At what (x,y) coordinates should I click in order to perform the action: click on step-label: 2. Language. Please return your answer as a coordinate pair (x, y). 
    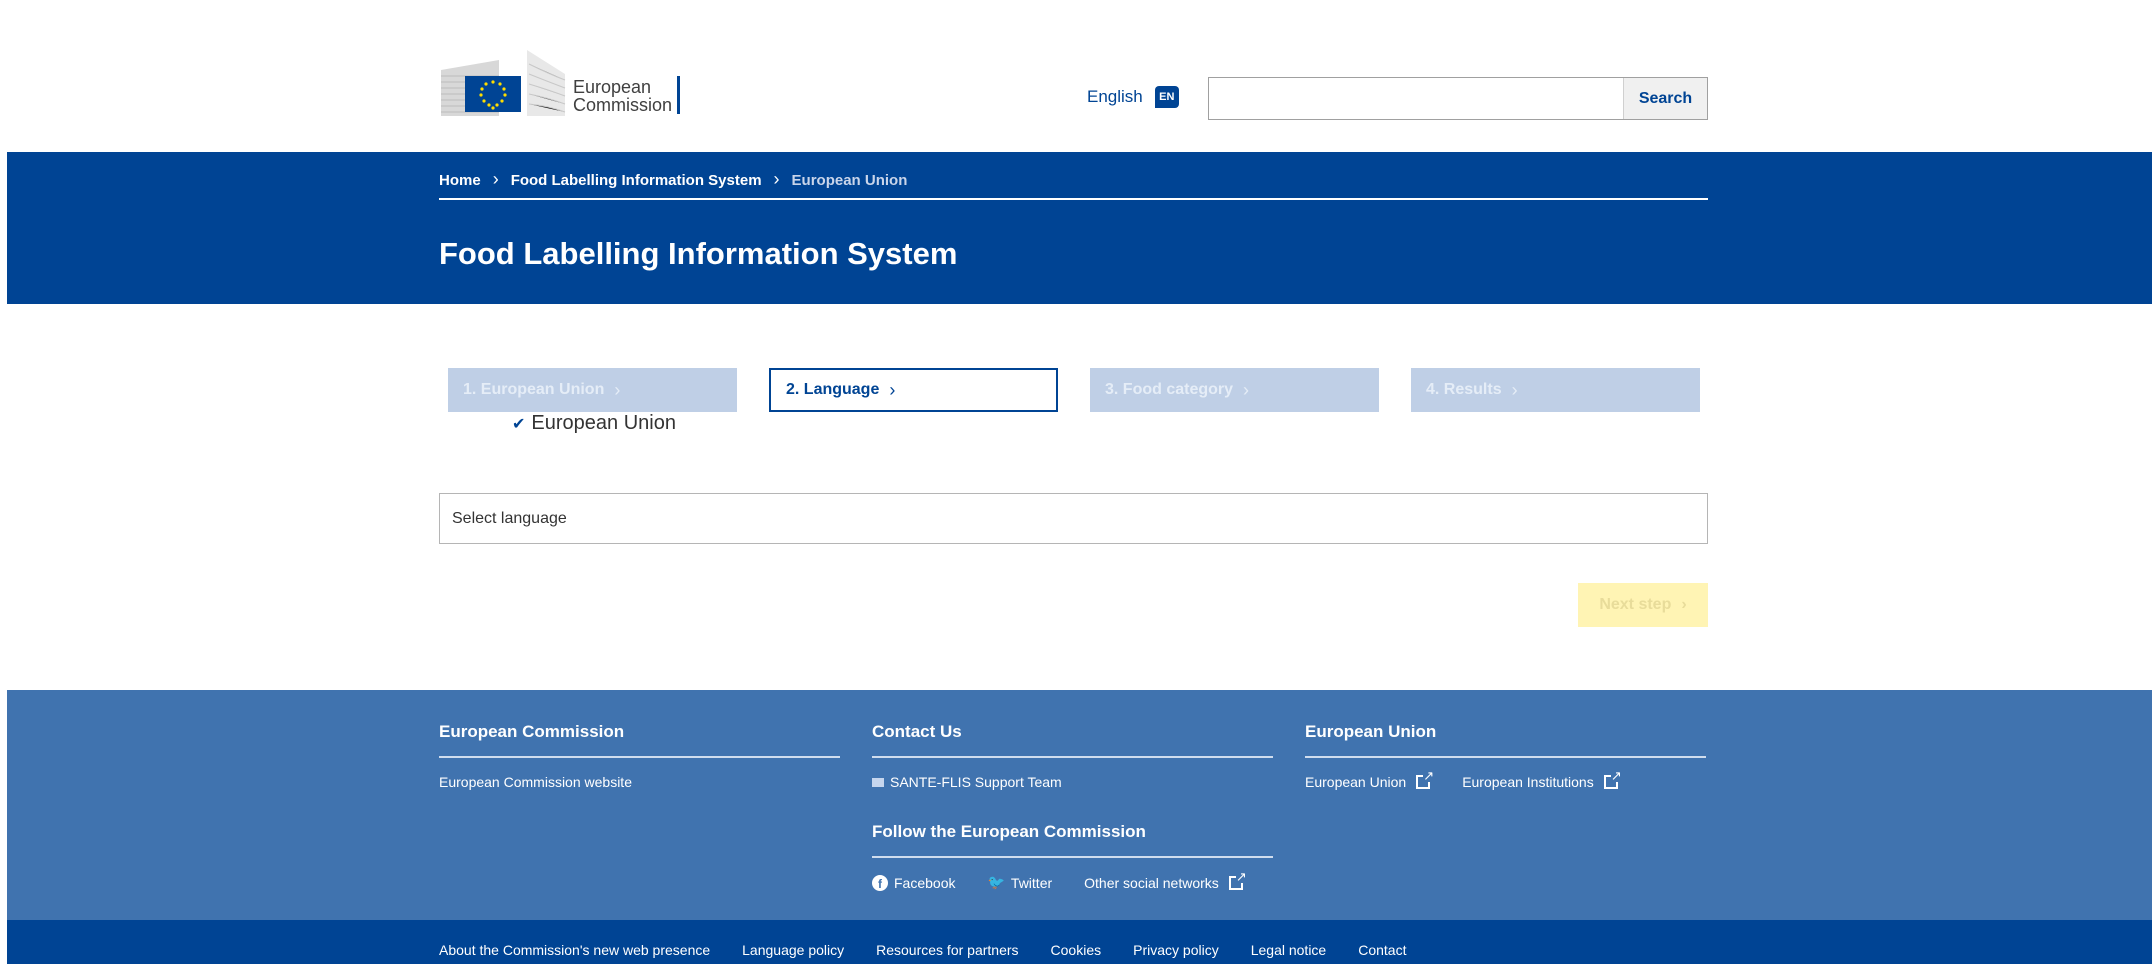
    Looking at the image, I should click on (833, 389).